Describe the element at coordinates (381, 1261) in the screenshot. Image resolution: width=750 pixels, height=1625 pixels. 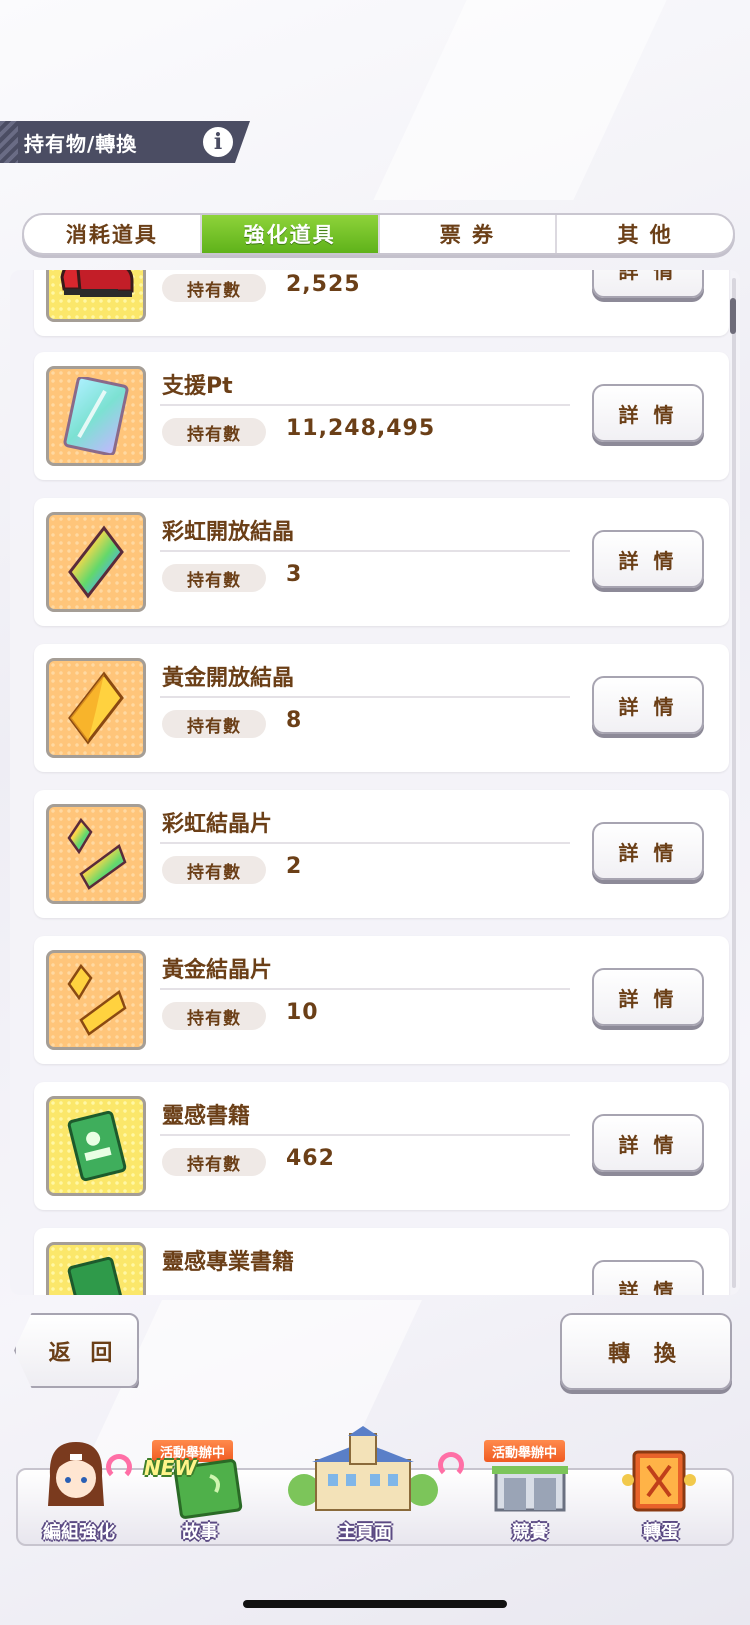
I see `list-item: 靈感專業書籍 詳 情` at that location.